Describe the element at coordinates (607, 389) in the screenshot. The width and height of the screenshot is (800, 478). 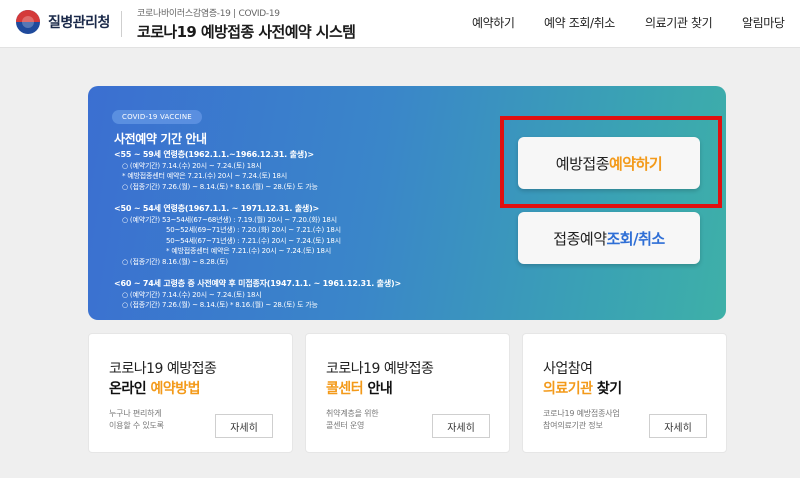
I see `card-title-post: 찾기` at that location.